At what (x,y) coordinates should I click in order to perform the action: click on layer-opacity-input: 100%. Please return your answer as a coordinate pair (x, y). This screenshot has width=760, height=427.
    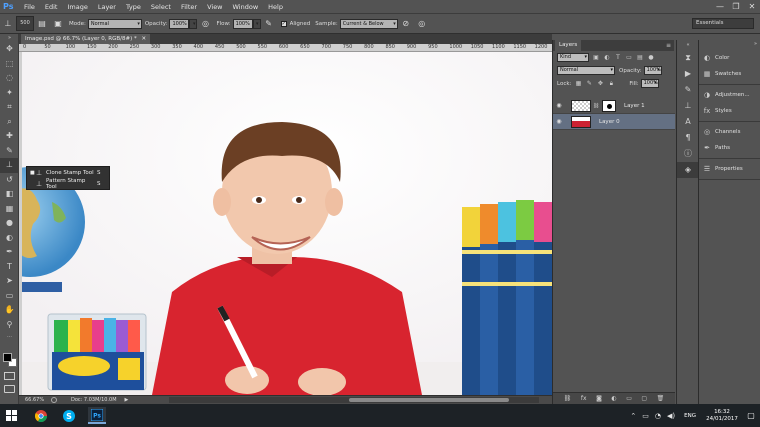
    Looking at the image, I should click on (652, 70).